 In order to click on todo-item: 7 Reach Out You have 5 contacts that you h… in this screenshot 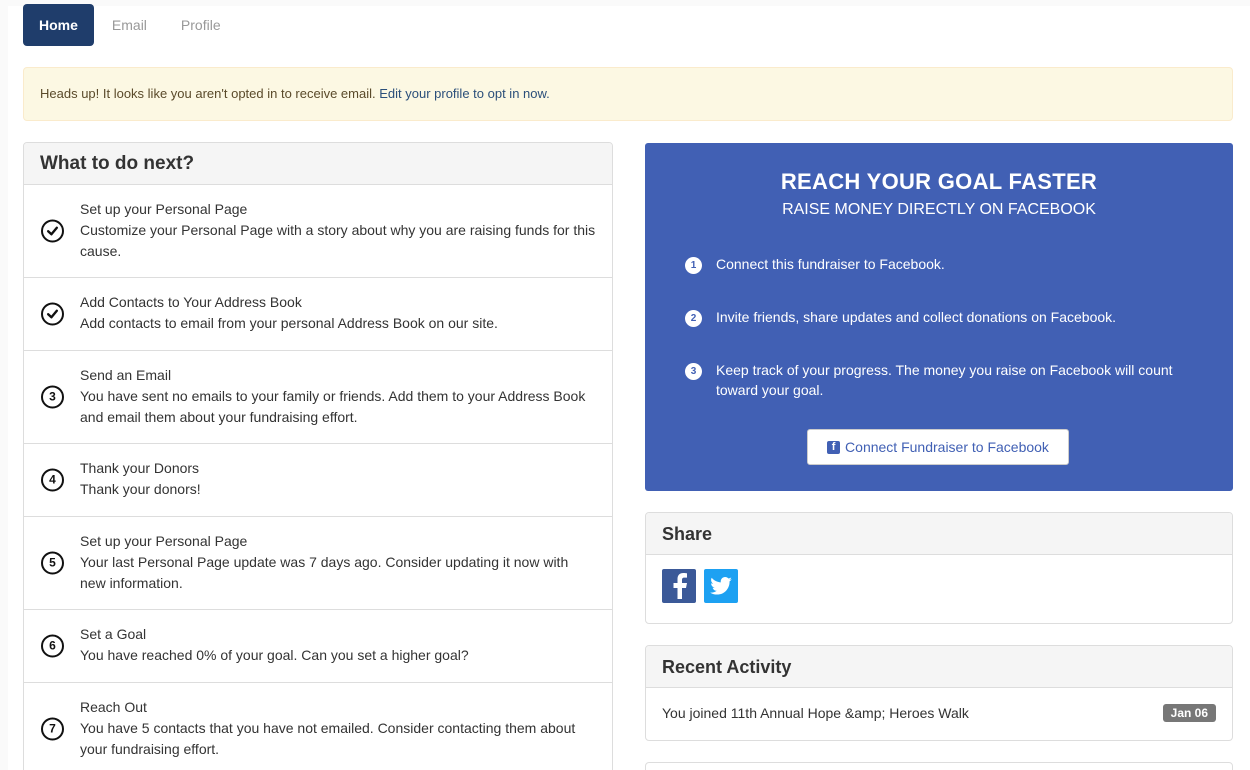, I will do `click(318, 726)`.